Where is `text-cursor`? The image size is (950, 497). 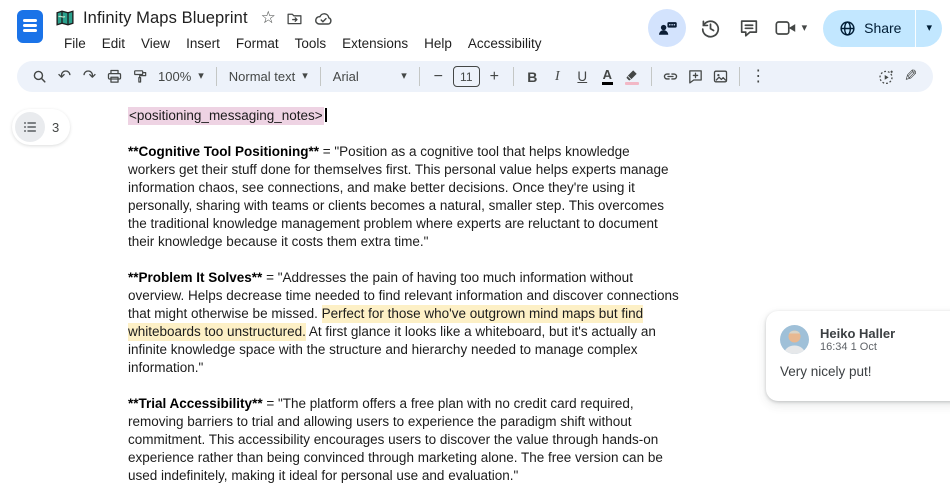 text-cursor is located at coordinates (325, 115).